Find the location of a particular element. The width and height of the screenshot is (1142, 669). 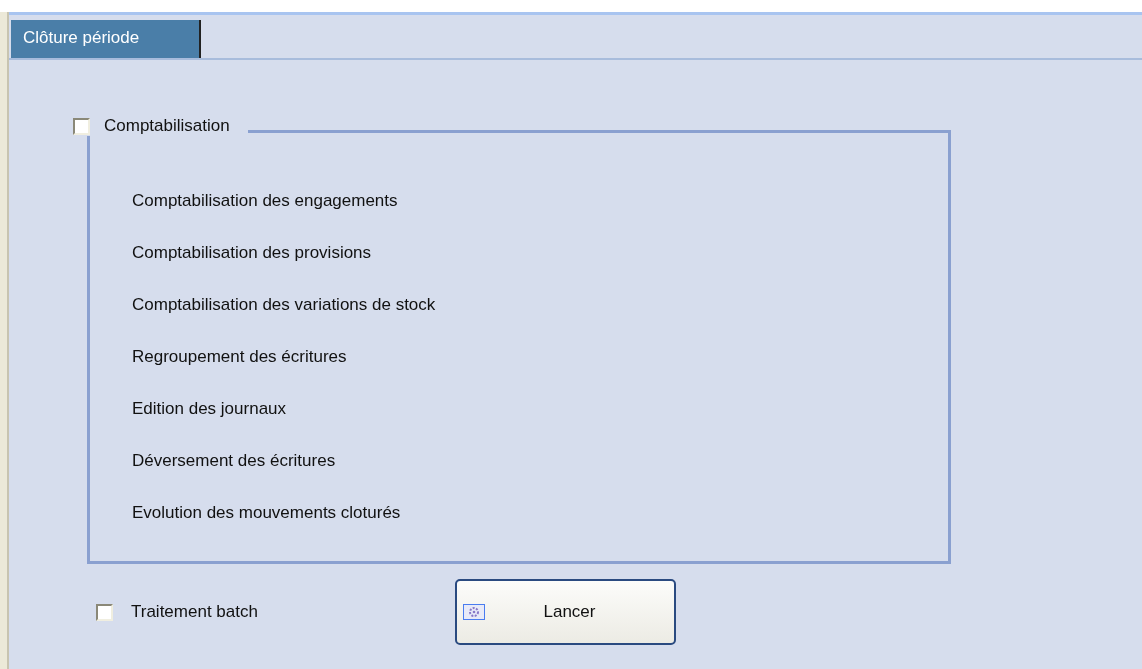

step-label: Evolution des mouvements cloturés is located at coordinates (267, 512).